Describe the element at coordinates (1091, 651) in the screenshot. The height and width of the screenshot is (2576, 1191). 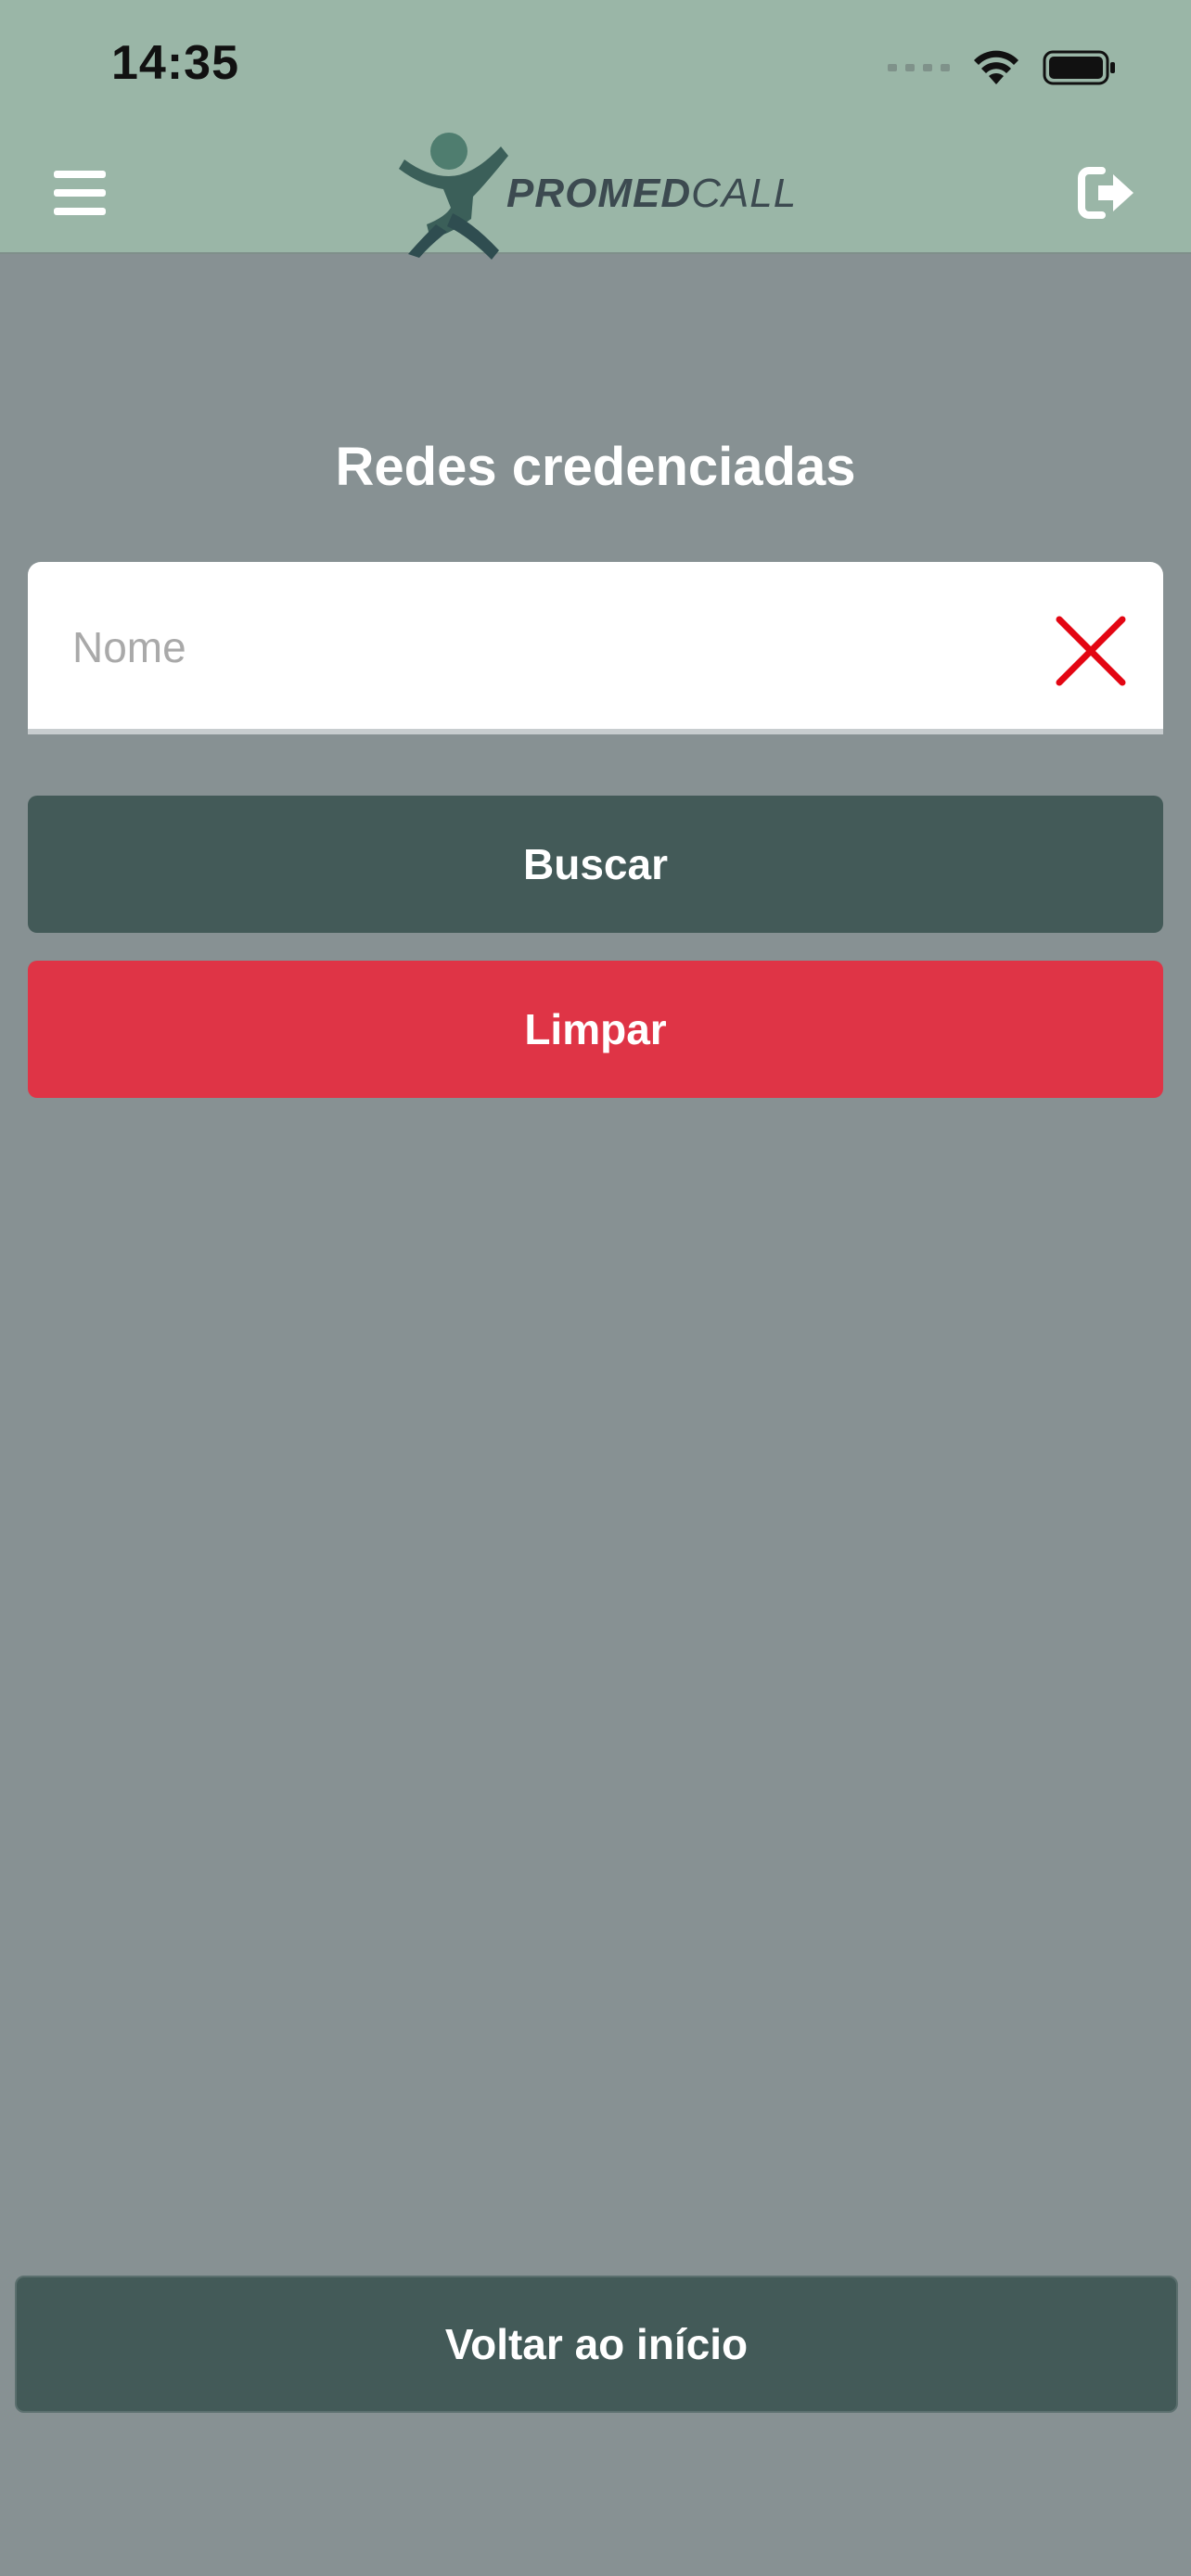
I see `close-icon` at that location.